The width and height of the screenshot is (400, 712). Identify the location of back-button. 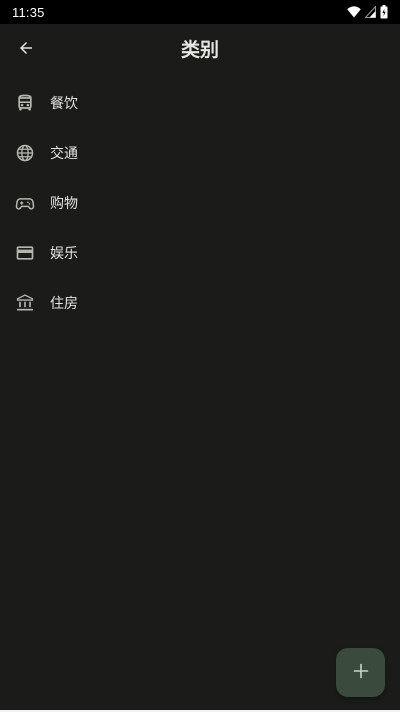
(26, 50).